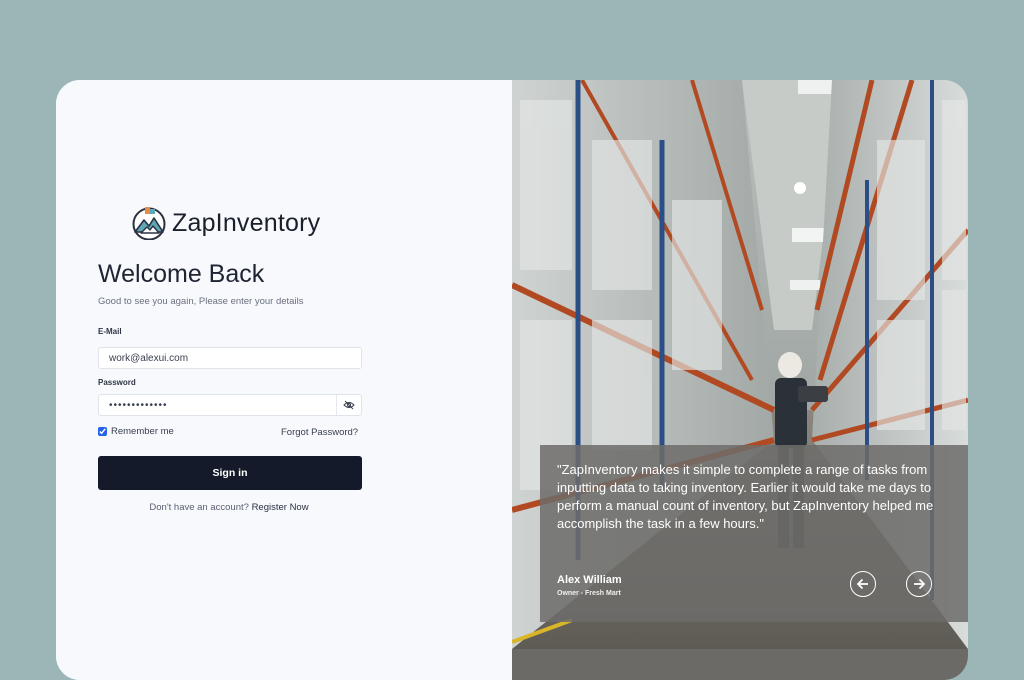 The height and width of the screenshot is (680, 1024). I want to click on brand-name: ZapInventory, so click(246, 222).